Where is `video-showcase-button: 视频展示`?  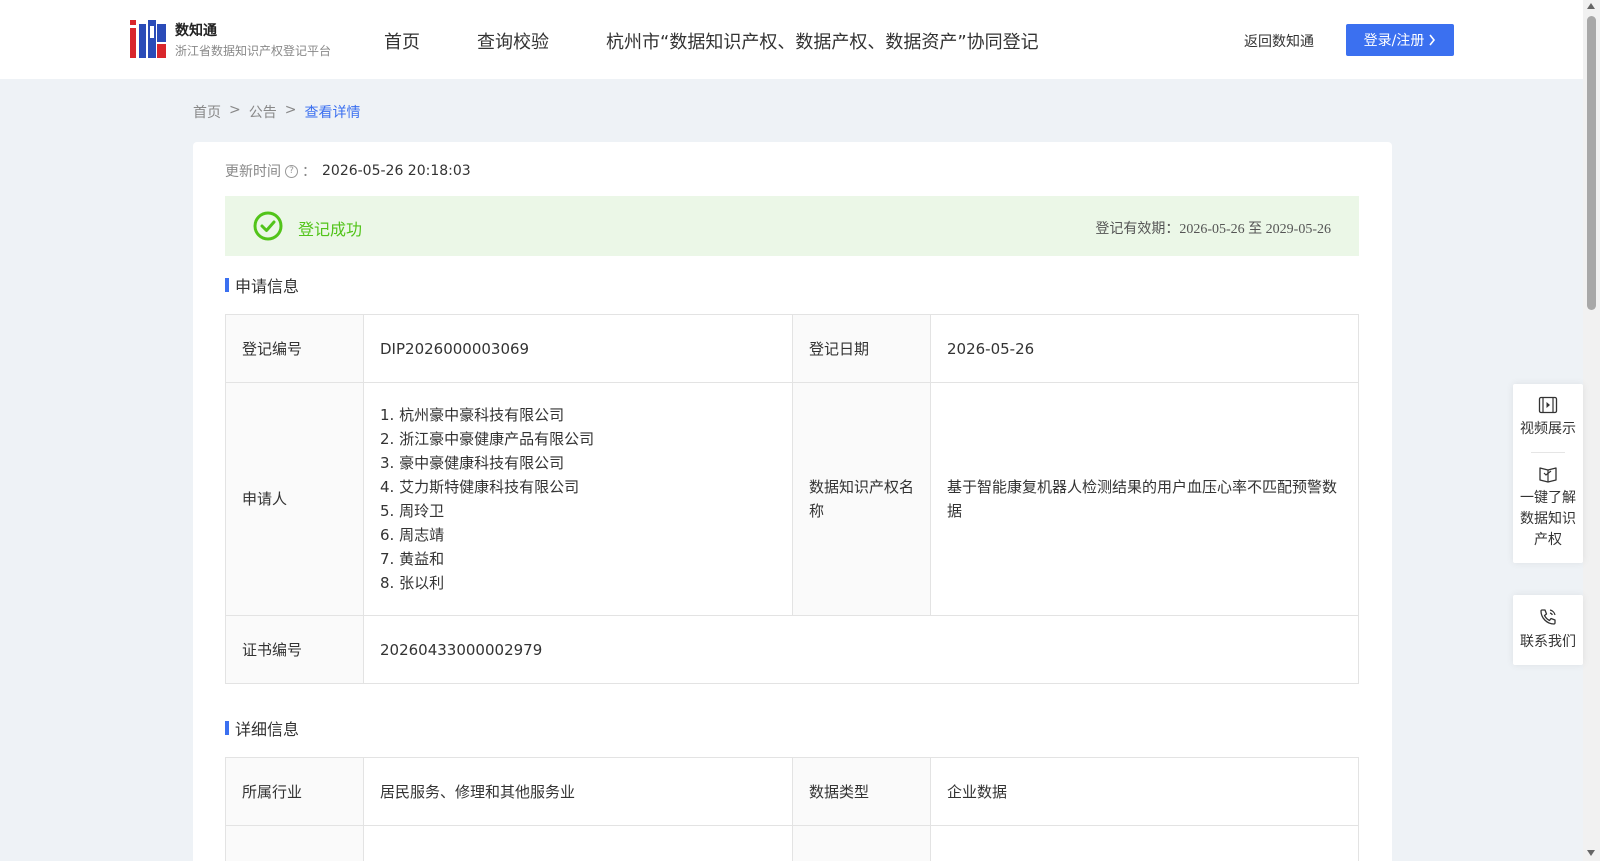
video-showcase-button: 视频展示 is located at coordinates (1548, 418).